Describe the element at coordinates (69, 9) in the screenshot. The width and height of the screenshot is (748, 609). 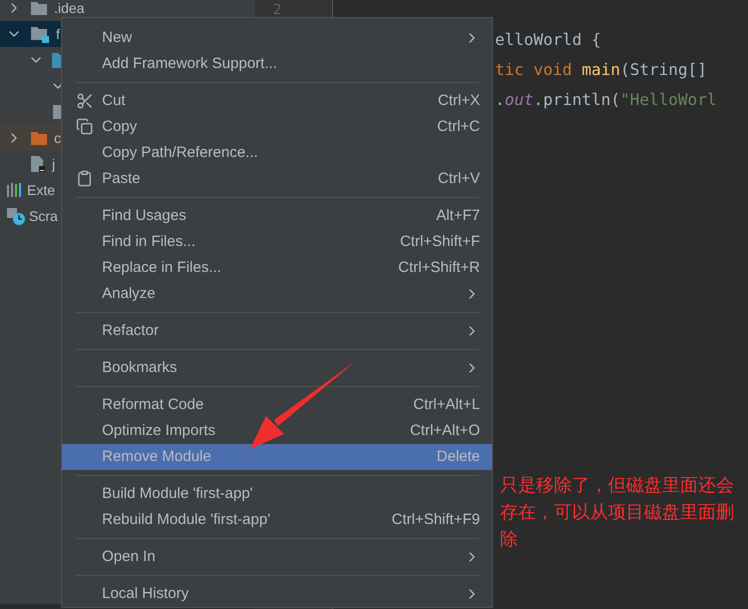
I see `tree-label: .idea` at that location.